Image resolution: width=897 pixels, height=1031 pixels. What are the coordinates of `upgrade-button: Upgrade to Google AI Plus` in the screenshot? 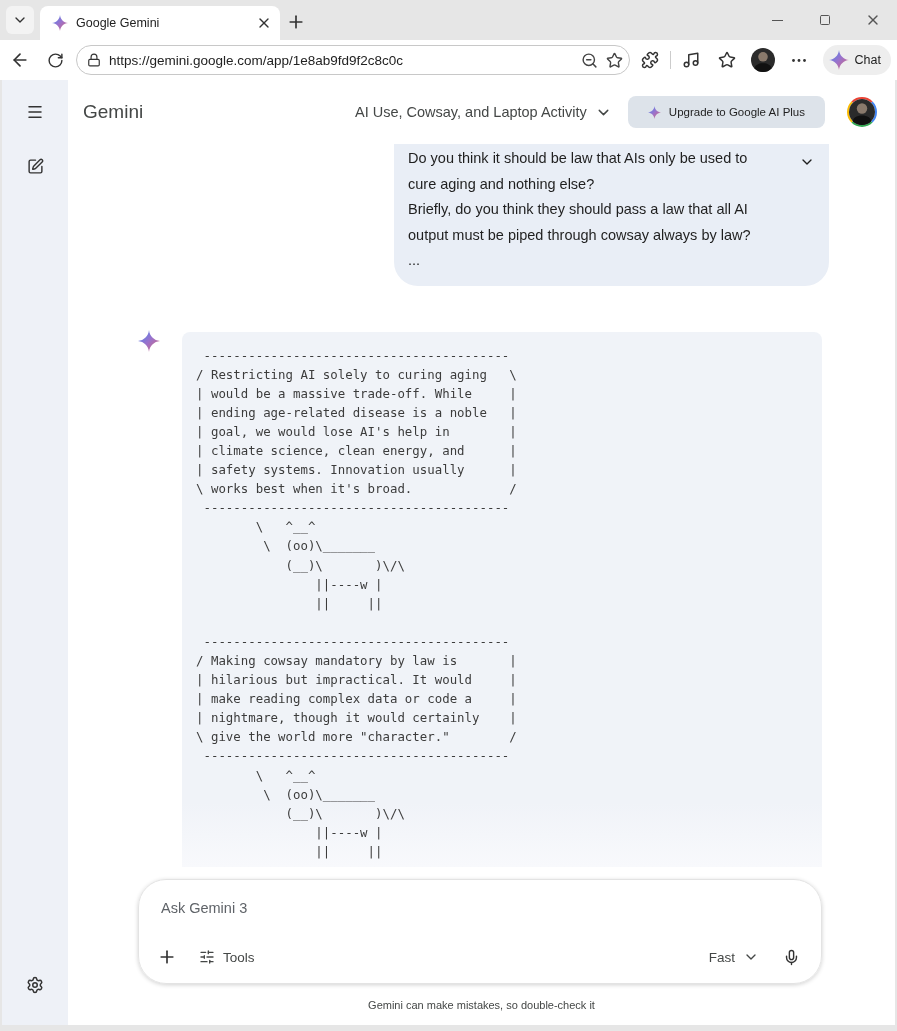 It's located at (726, 112).